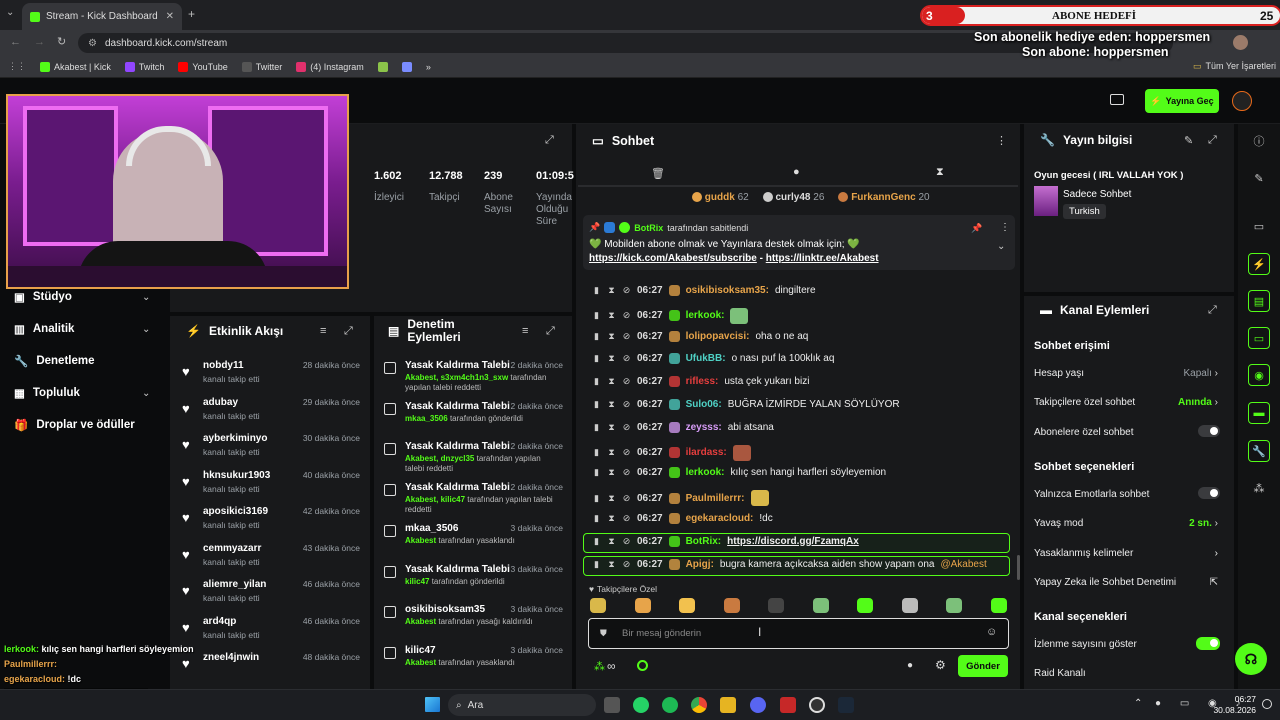 The image size is (1280, 720). What do you see at coordinates (940, 172) in the screenshot?
I see `hourglass-icon: ⧗` at bounding box center [940, 172].